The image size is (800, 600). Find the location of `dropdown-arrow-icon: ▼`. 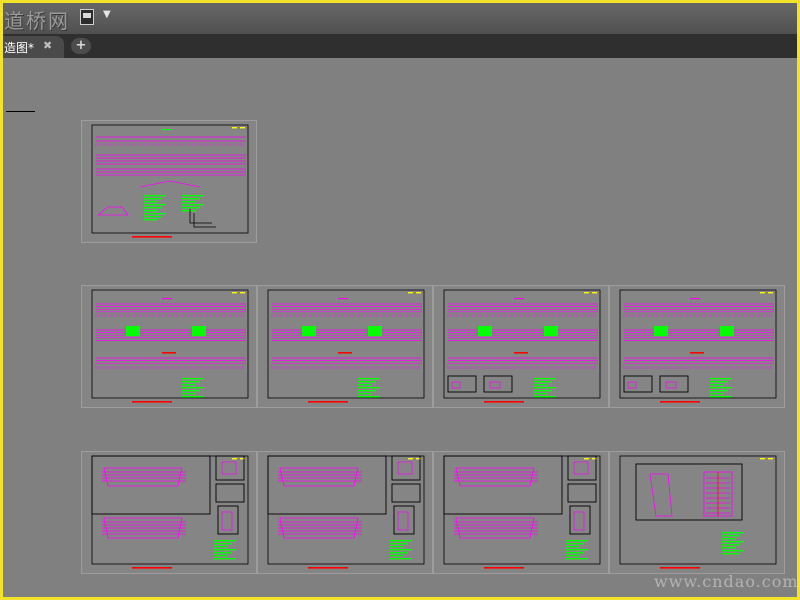

dropdown-arrow-icon: ▼ is located at coordinates (107, 14).